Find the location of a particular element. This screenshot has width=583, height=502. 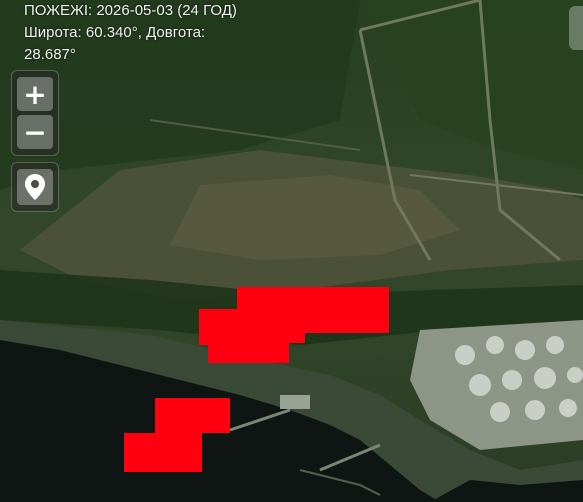

latitude-longitude-label: Широта: 60.340°, Довгота: is located at coordinates (115, 32).